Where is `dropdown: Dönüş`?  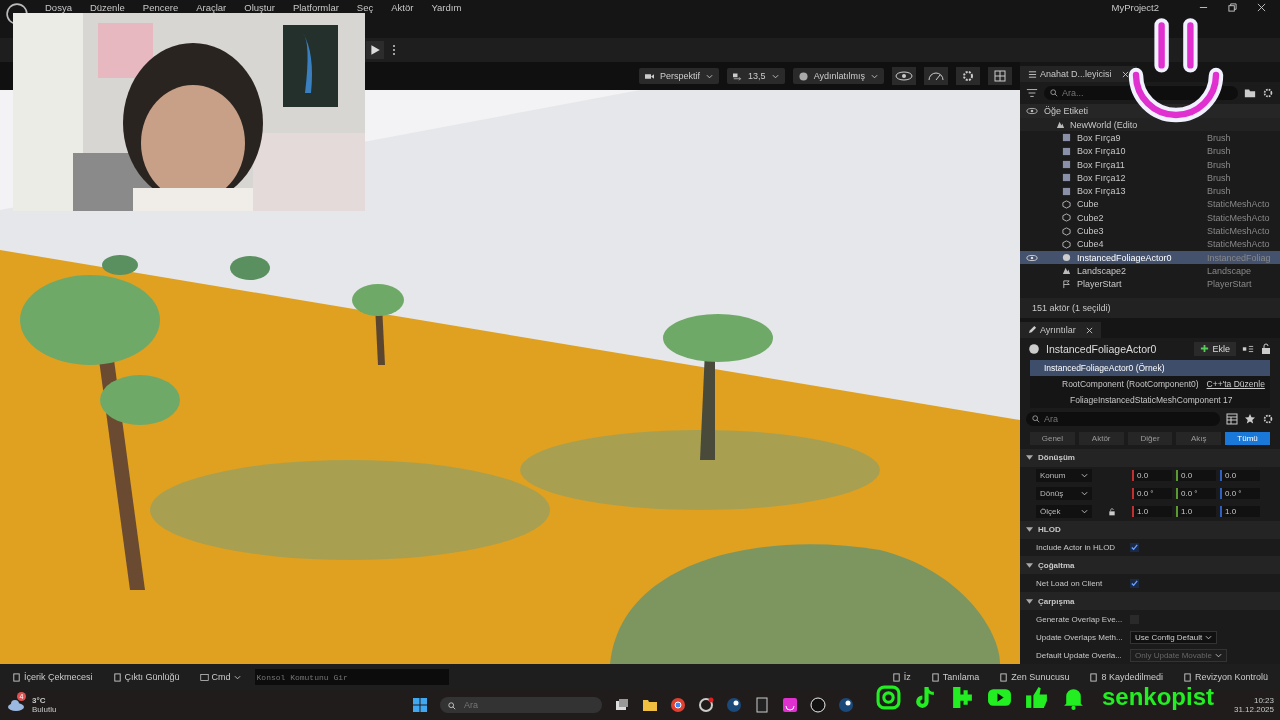 dropdown: Dönüş is located at coordinates (1064, 494).